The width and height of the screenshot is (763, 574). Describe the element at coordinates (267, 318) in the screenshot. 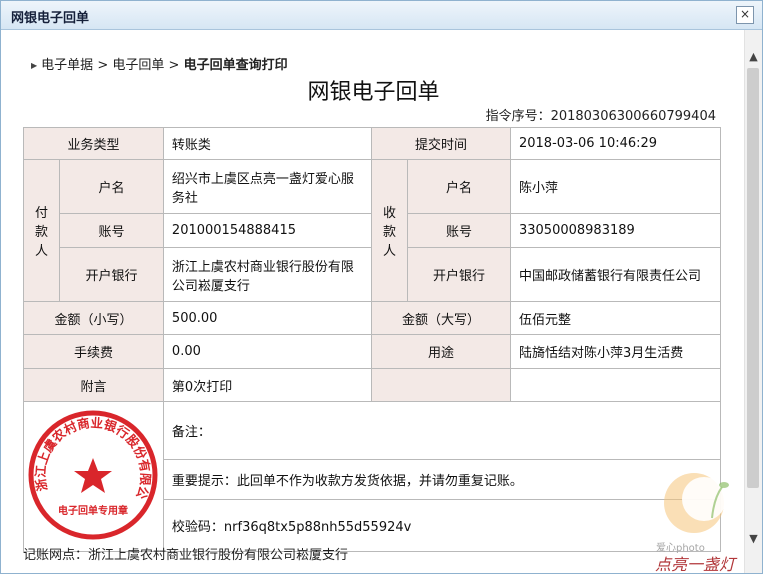

I see `amount-small-value: 500.00` at that location.